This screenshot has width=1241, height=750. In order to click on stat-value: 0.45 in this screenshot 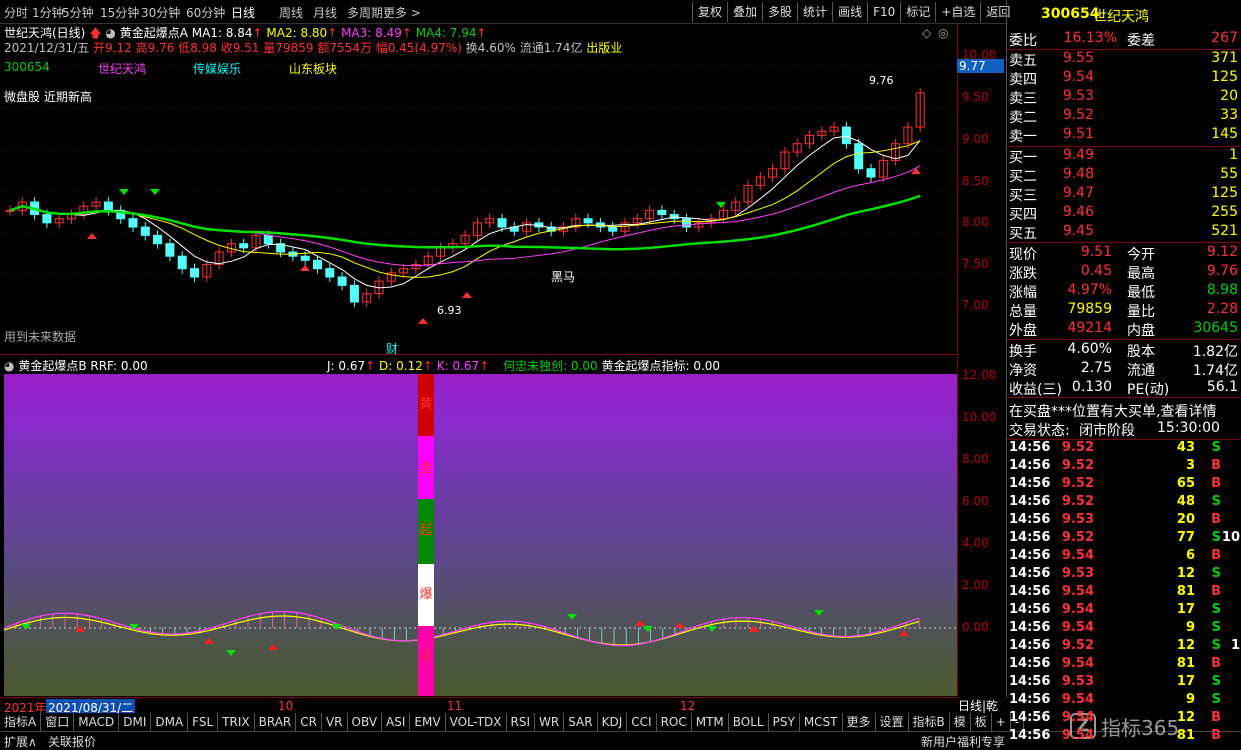, I will do `click(1096, 271)`.